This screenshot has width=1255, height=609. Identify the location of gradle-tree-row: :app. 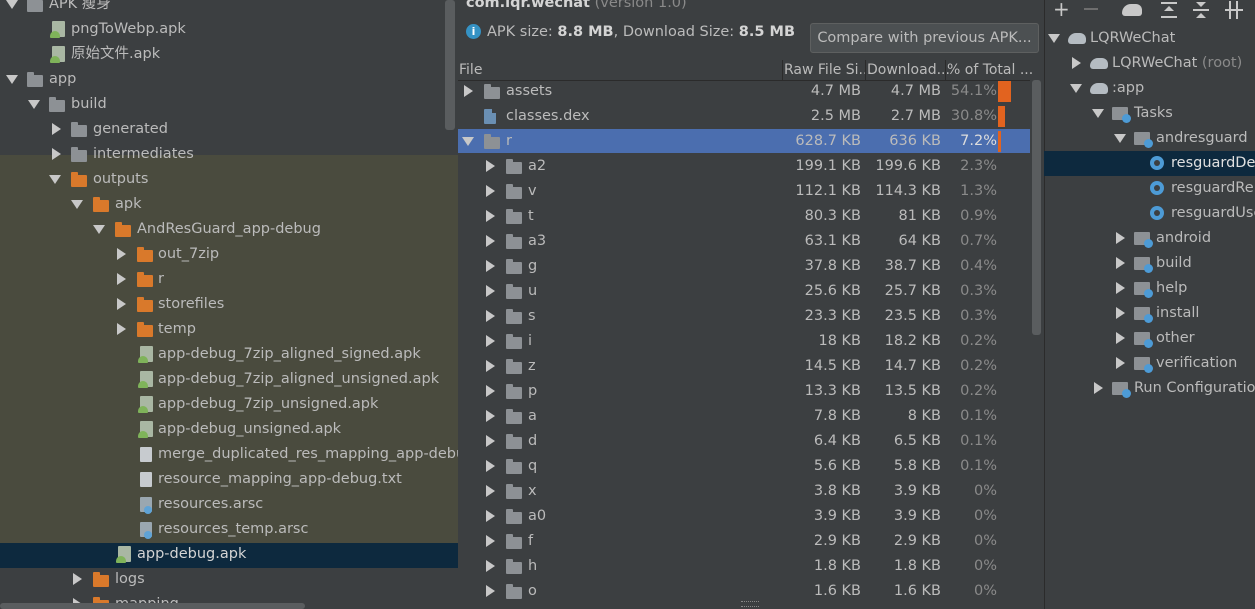
(1149, 88).